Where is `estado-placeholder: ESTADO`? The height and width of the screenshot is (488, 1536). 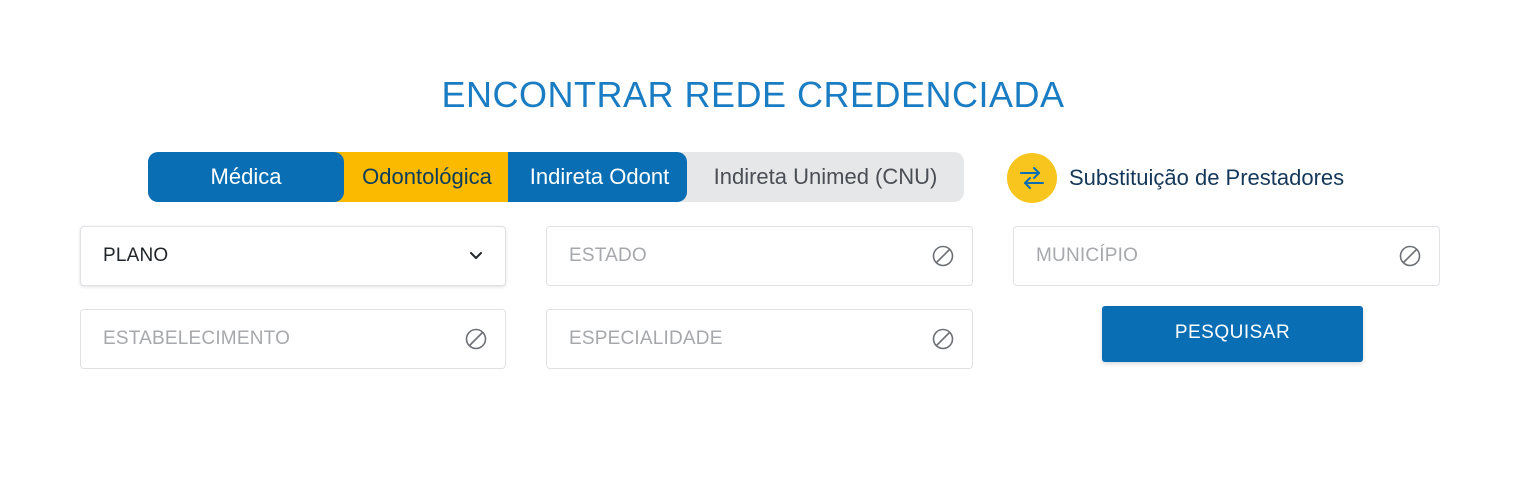
estado-placeholder: ESTADO is located at coordinates (608, 255).